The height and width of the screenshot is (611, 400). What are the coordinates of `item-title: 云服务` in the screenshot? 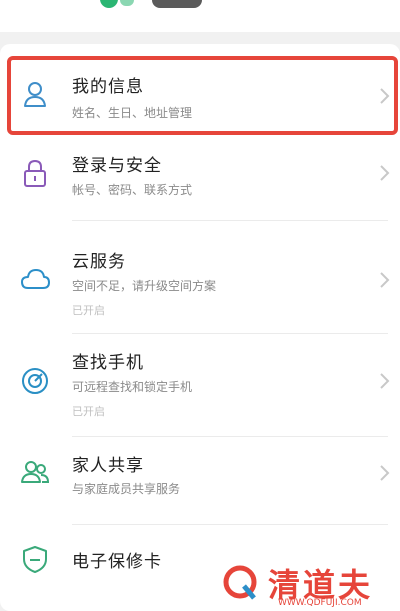 It's located at (99, 262).